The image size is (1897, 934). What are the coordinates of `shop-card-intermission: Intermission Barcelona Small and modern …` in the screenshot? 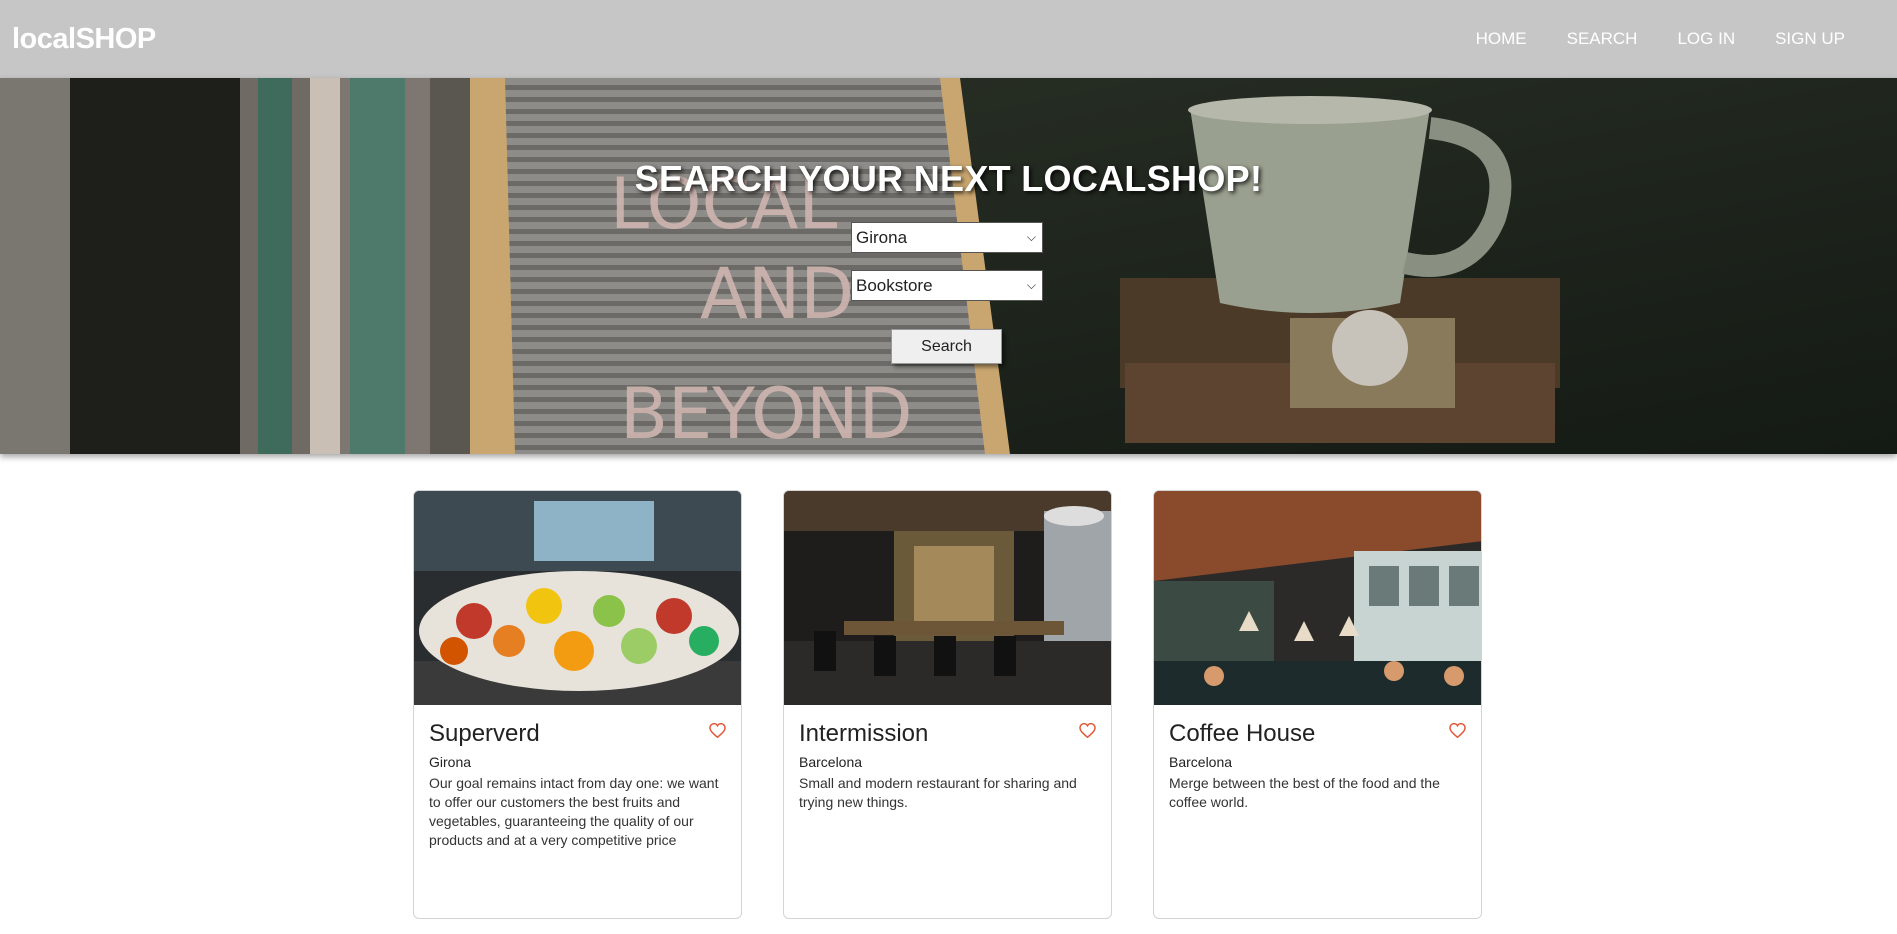 It's located at (947, 704).